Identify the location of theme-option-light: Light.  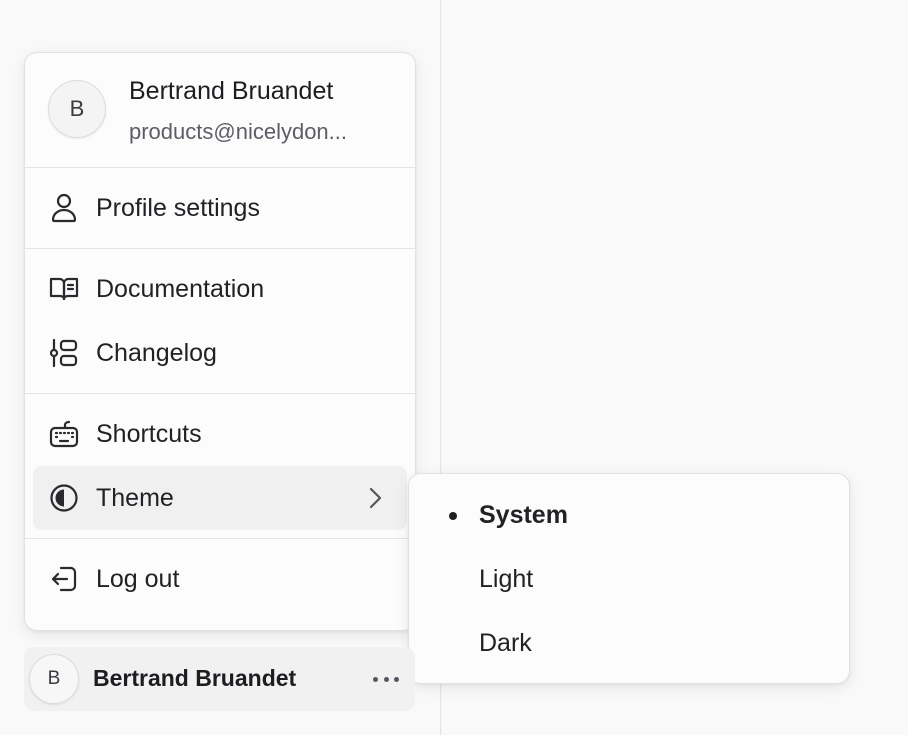
(629, 579).